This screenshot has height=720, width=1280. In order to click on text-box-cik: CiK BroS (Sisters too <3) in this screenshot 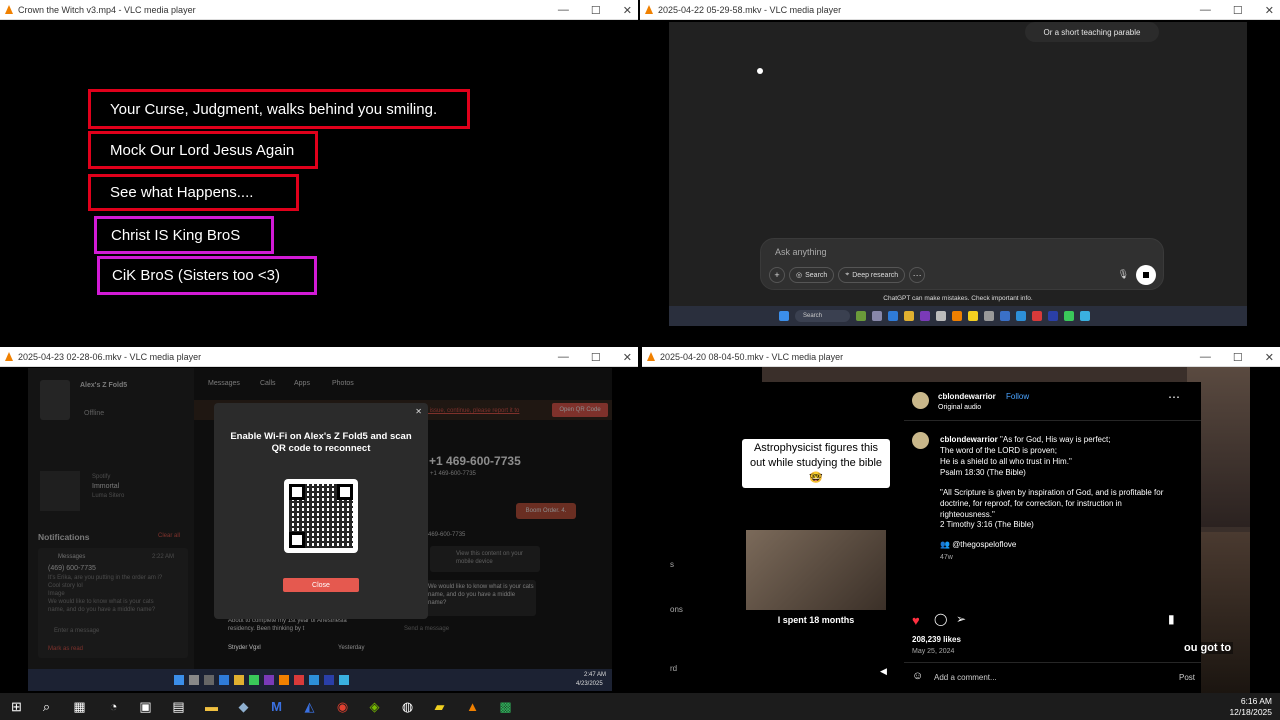, I will do `click(207, 275)`.